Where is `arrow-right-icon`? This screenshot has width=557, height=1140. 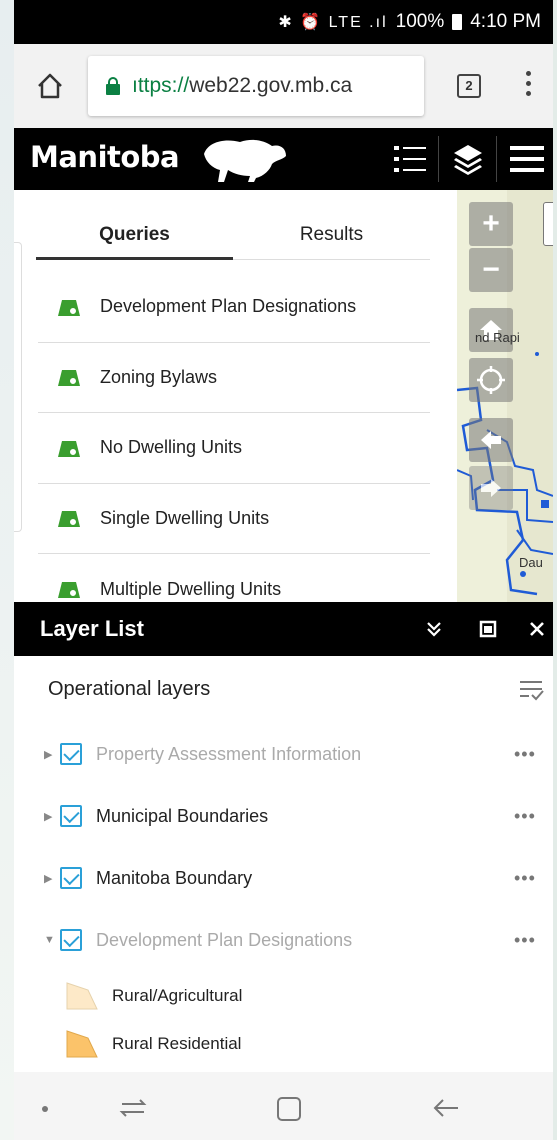 arrow-right-icon is located at coordinates (491, 488).